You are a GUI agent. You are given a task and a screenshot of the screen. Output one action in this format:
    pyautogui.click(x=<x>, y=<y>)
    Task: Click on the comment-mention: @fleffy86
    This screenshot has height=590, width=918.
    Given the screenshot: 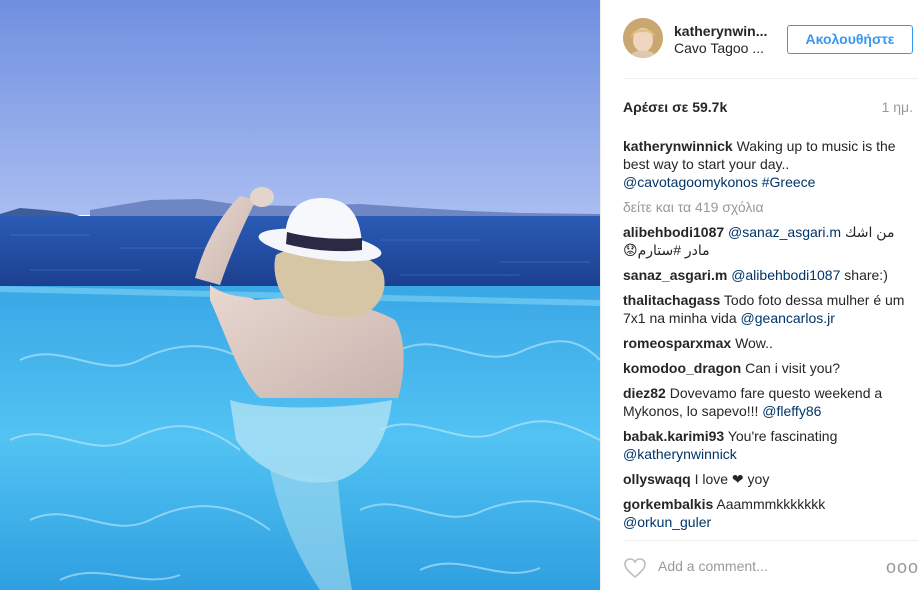 What is the action you would take?
    pyautogui.click(x=791, y=411)
    